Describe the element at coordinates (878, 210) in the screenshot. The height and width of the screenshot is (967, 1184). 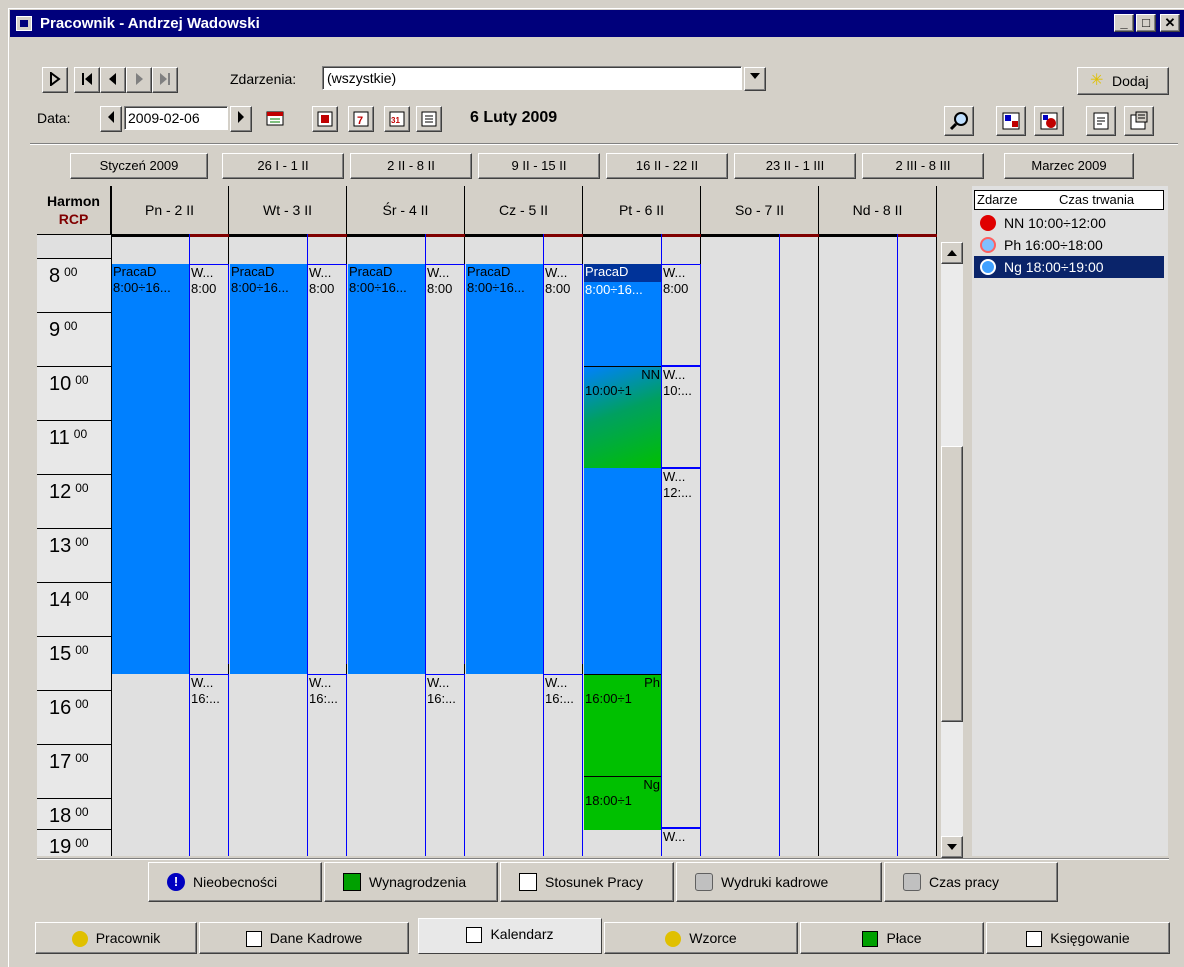
I see `day-header: Nd - 8 II` at that location.